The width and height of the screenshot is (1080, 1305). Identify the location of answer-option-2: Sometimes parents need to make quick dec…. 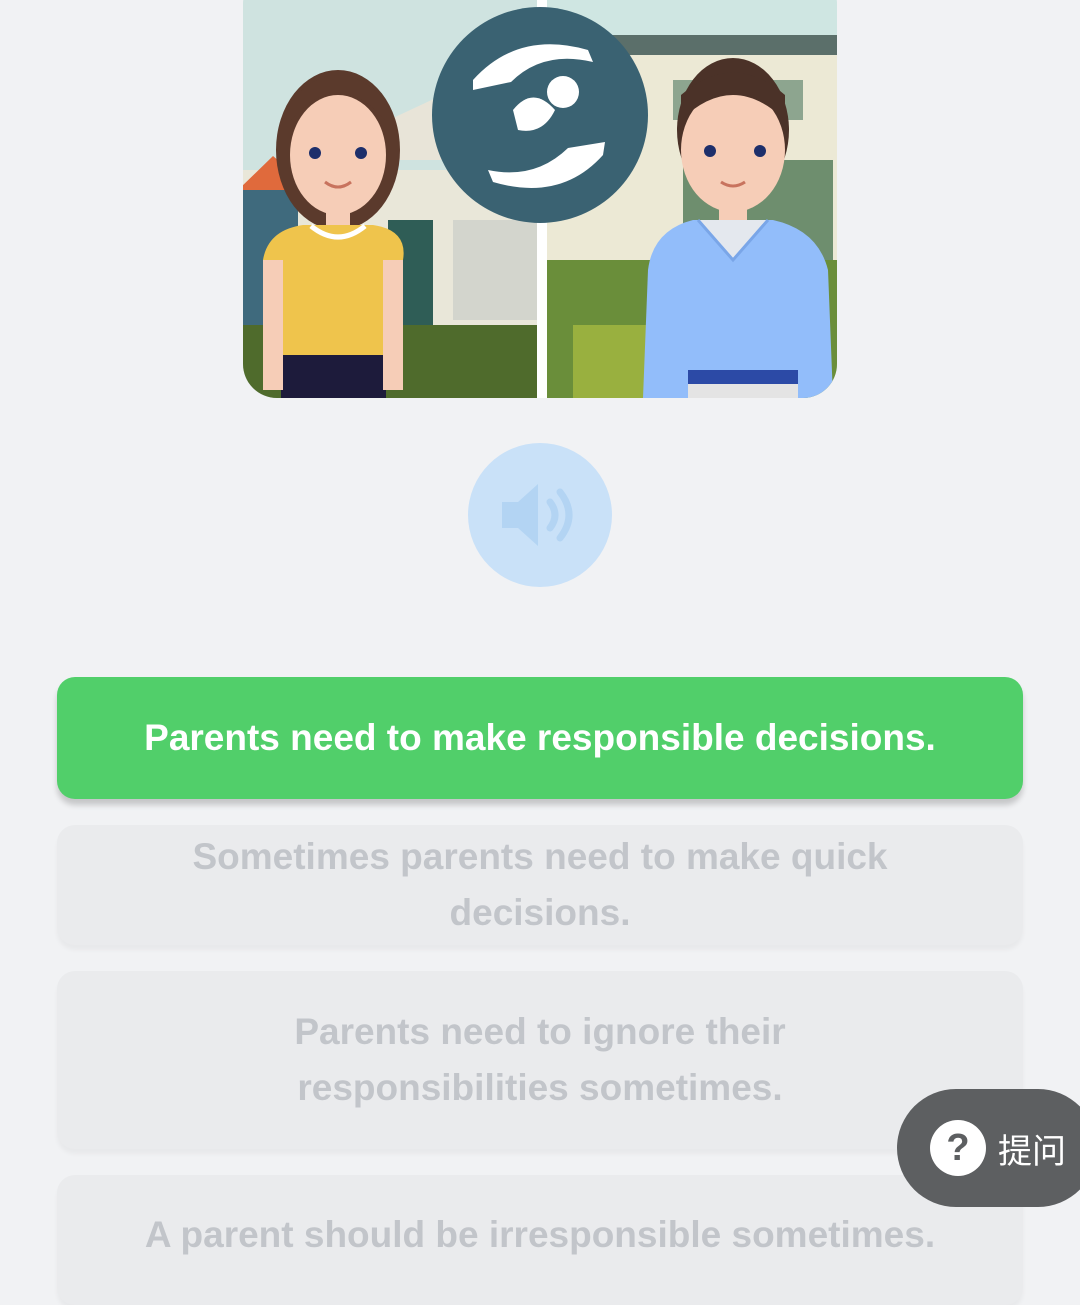
(540, 885).